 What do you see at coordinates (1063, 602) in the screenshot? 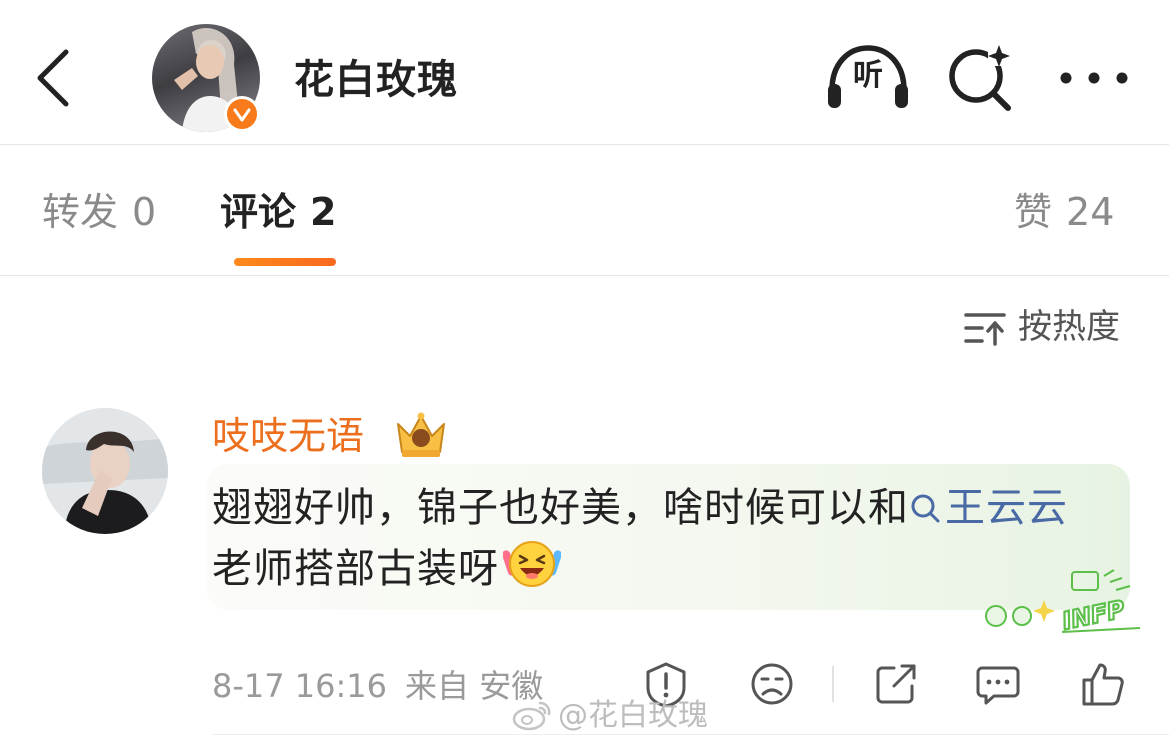
I see `infp-sticker: INFP` at bounding box center [1063, 602].